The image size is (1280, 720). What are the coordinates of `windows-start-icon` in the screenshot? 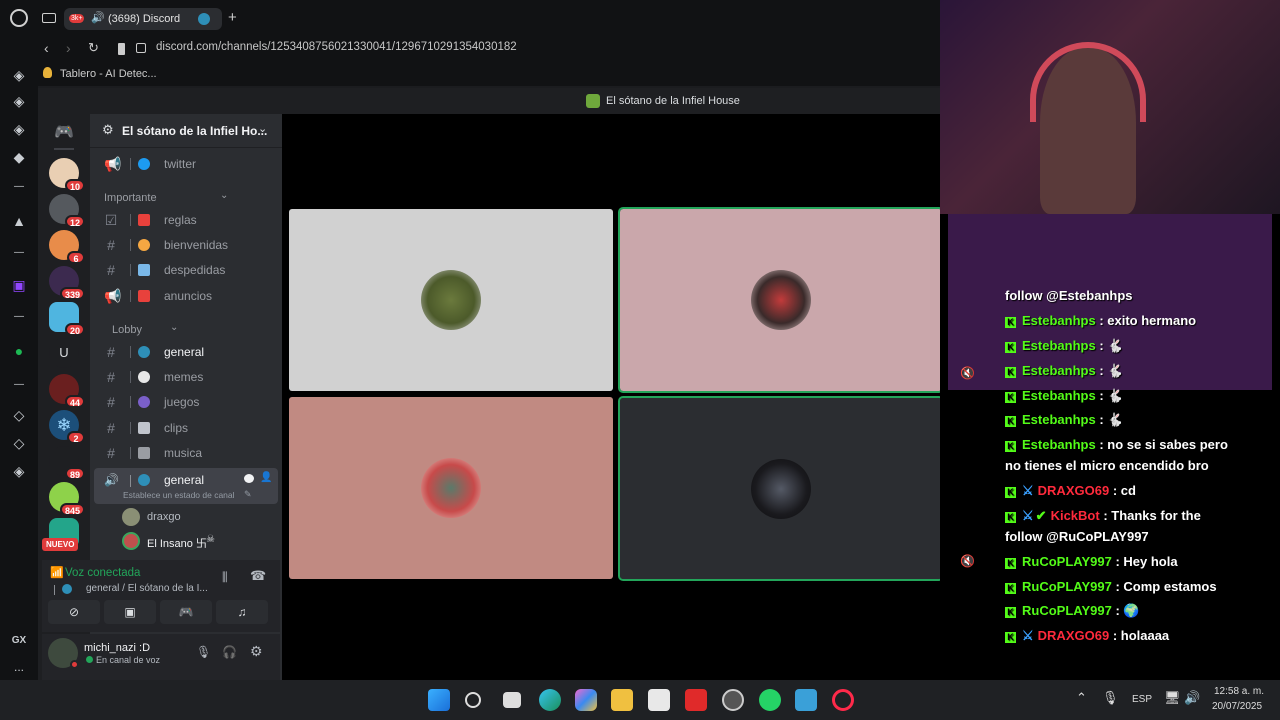 It's located at (439, 700).